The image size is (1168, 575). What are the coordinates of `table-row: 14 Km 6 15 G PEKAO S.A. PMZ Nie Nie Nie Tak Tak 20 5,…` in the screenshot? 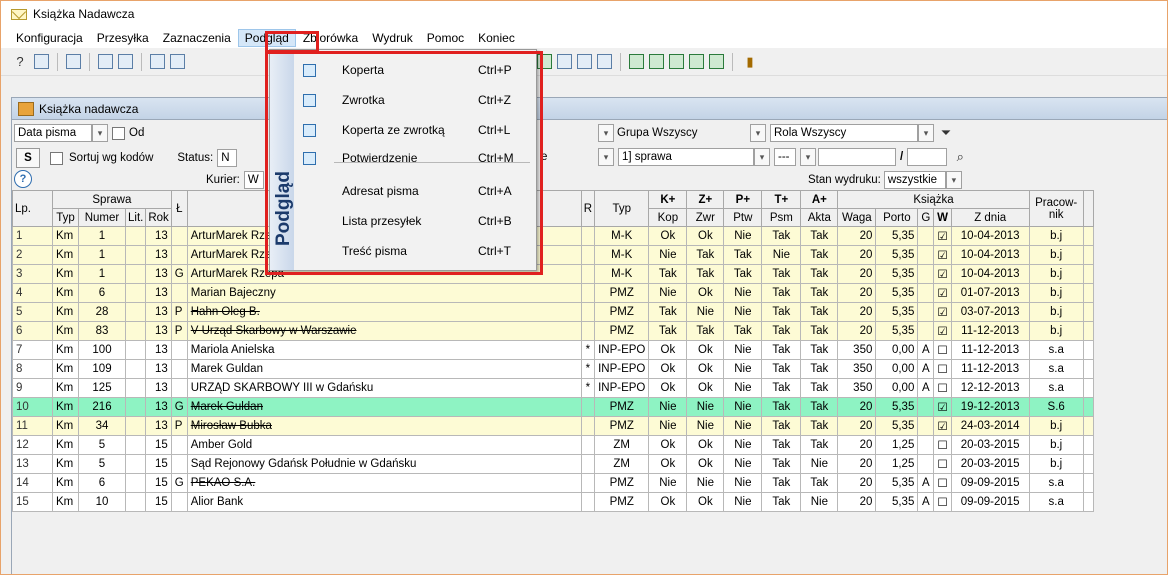 It's located at (553, 483).